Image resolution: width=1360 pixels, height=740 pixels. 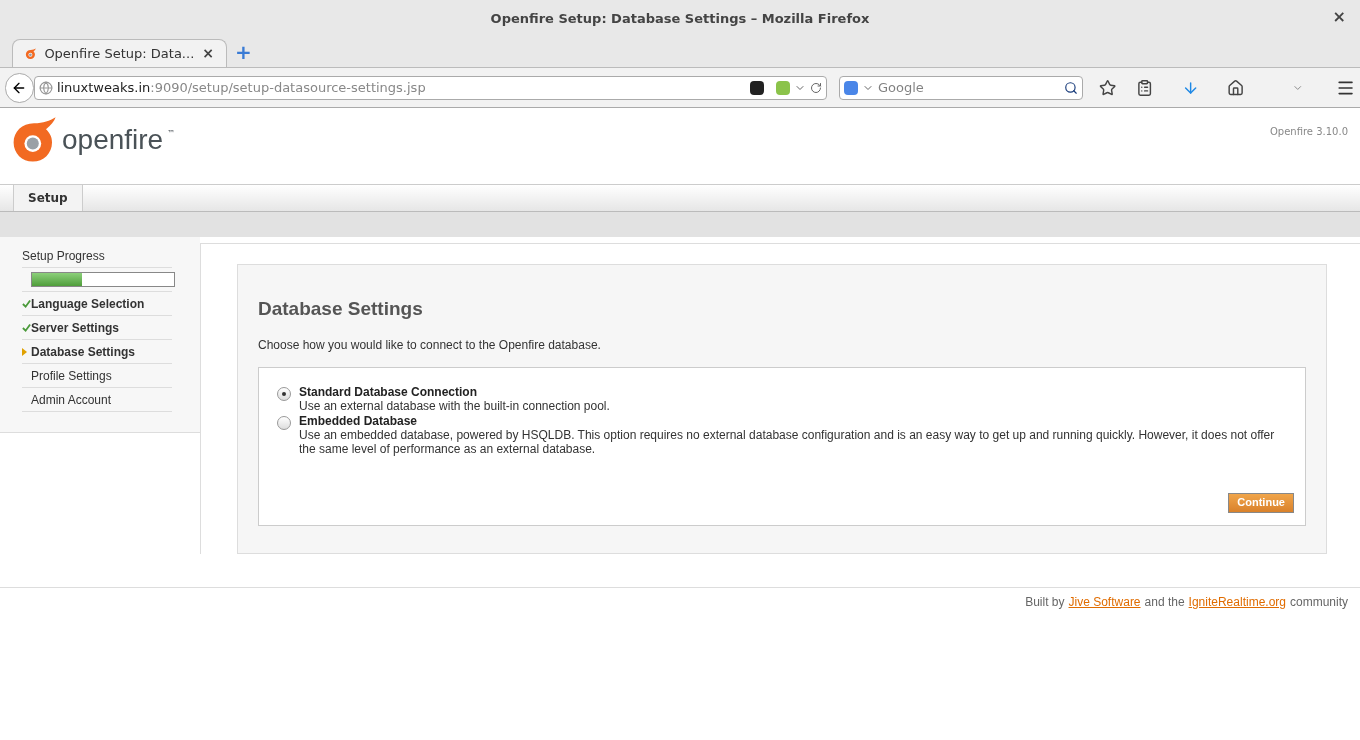 I want to click on browser-tab: Openfire Setup: Data... ×, so click(x=119, y=53).